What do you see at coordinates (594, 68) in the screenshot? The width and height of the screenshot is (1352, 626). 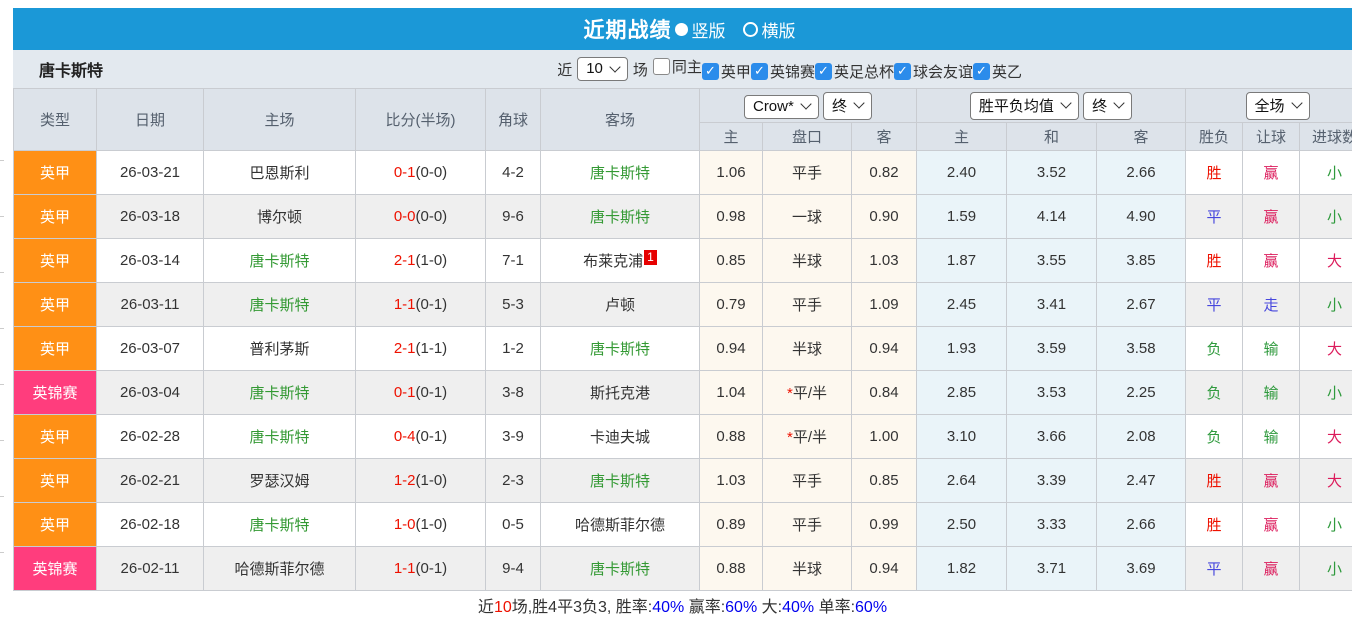 I see `match-count-value: 10` at bounding box center [594, 68].